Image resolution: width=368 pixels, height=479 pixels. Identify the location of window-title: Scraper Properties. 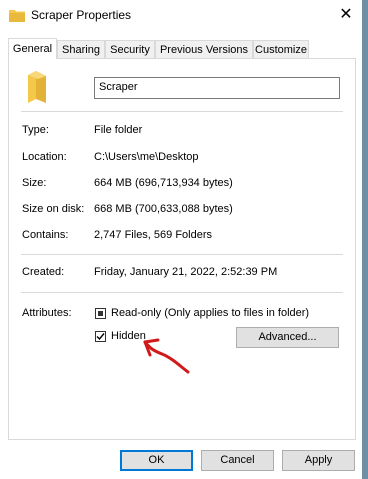
(81, 15).